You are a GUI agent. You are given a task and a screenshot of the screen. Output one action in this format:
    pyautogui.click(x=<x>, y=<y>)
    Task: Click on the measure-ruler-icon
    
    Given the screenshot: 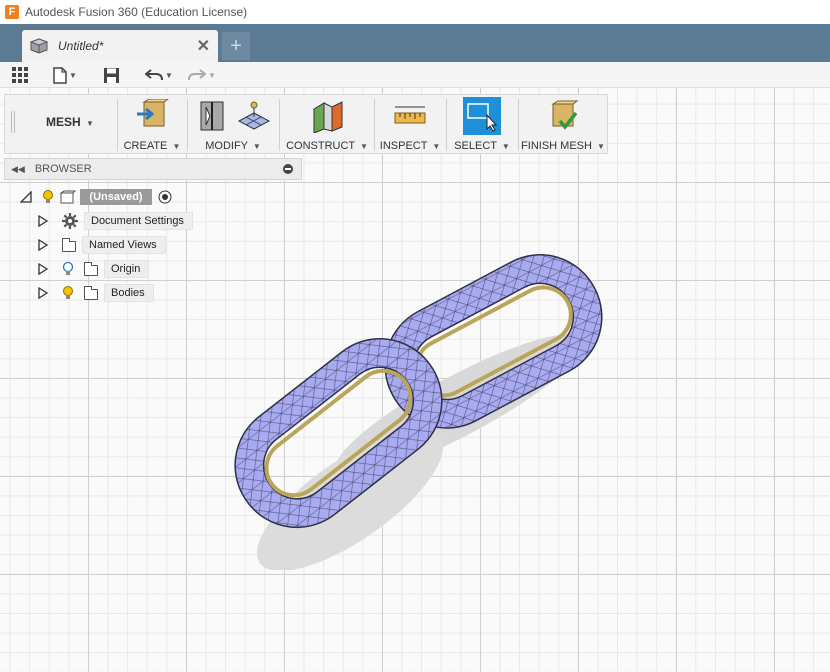 What is the action you would take?
    pyautogui.click(x=410, y=115)
    